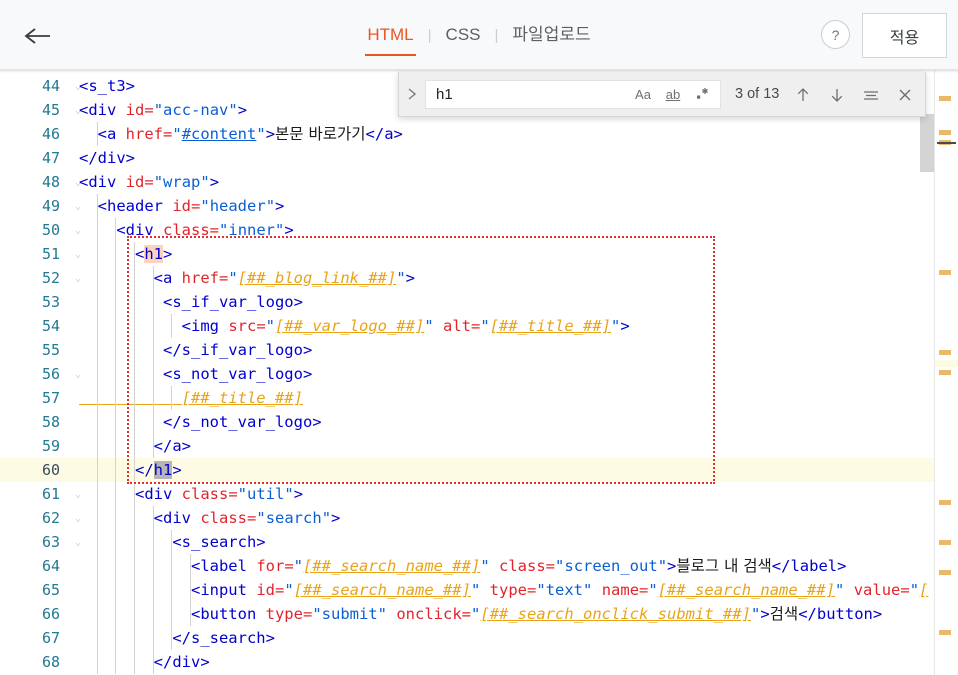 The height and width of the screenshot is (675, 958). What do you see at coordinates (479, 398) in the screenshot?
I see `code-line: 57 [##_title_##]` at bounding box center [479, 398].